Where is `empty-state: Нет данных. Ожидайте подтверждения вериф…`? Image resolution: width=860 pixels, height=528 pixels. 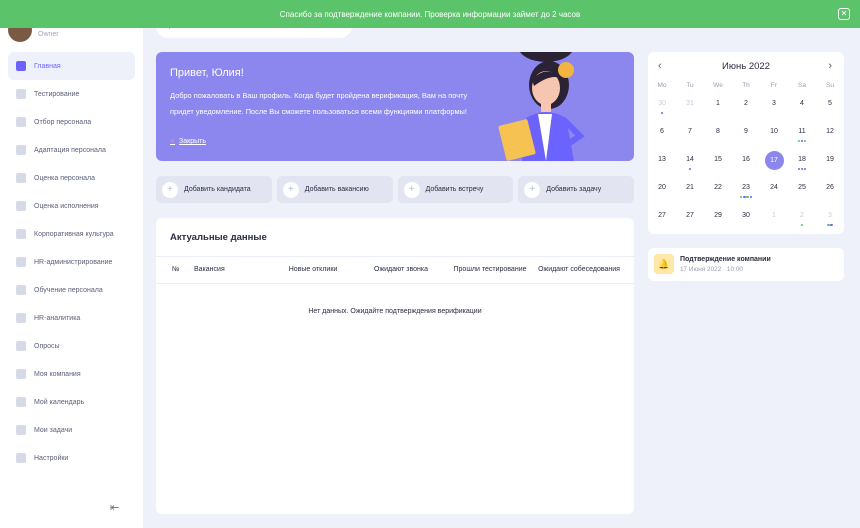
empty-state: Нет данных. Ожидайте подтверждения вериф… is located at coordinates (395, 311).